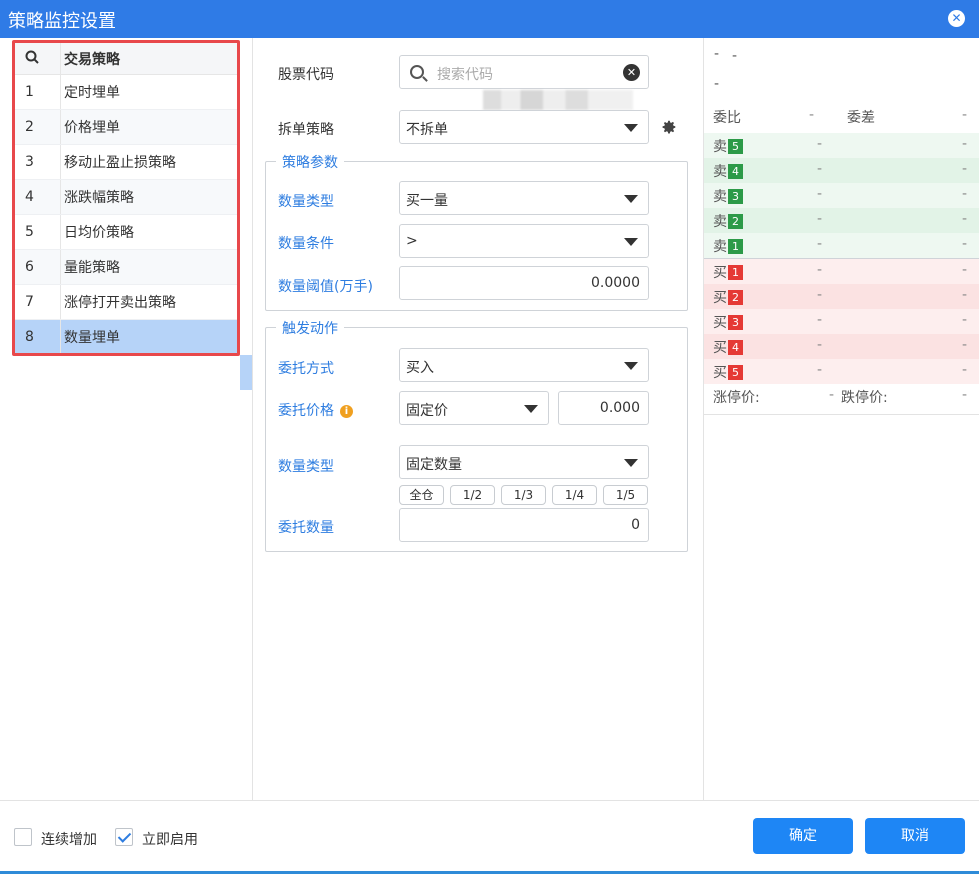 This screenshot has width=979, height=874. Describe the element at coordinates (965, 115) in the screenshot. I see `commission-diff-value: -` at that location.